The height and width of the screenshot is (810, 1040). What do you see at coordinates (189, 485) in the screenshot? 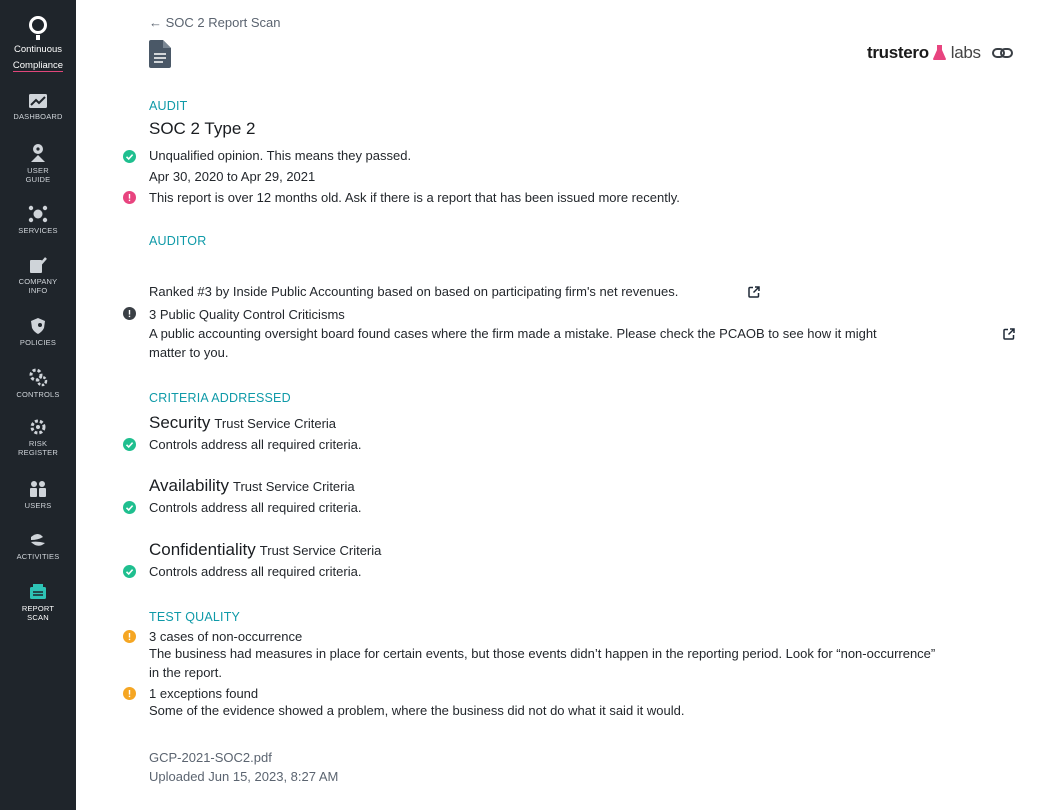
I see `criteria-name: Availability` at bounding box center [189, 485].